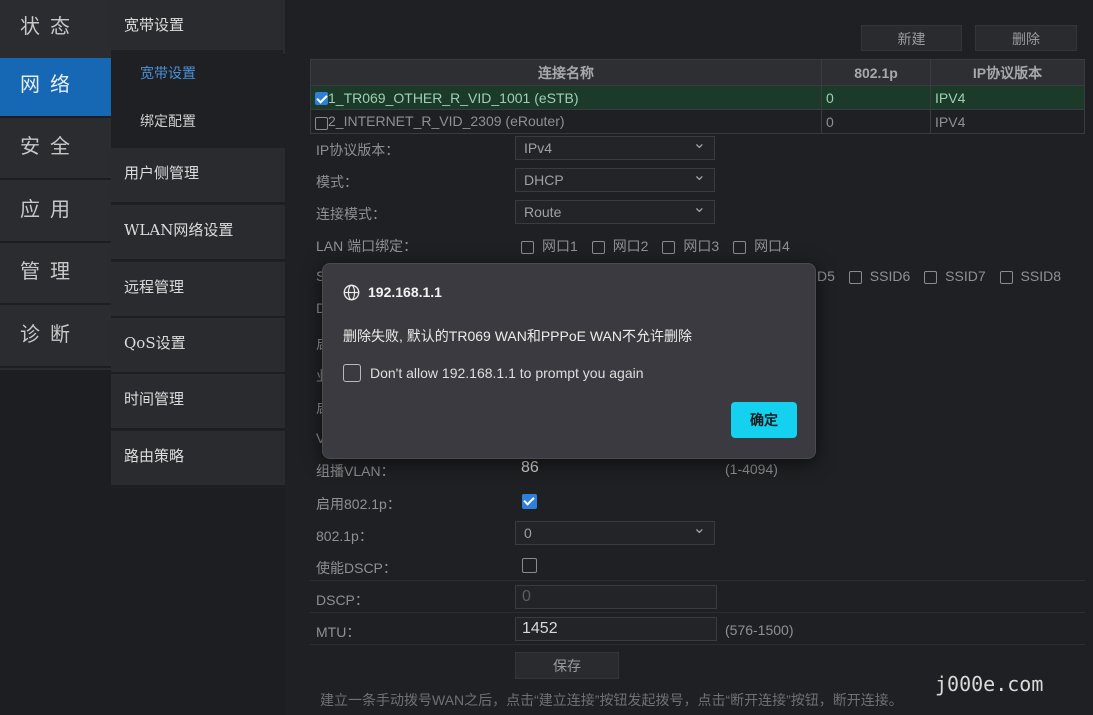 The width and height of the screenshot is (1093, 715). I want to click on table-row: 1_TR069_OTHER_R_VID_1001 (eSTB) 0 IPV4, so click(697, 97).